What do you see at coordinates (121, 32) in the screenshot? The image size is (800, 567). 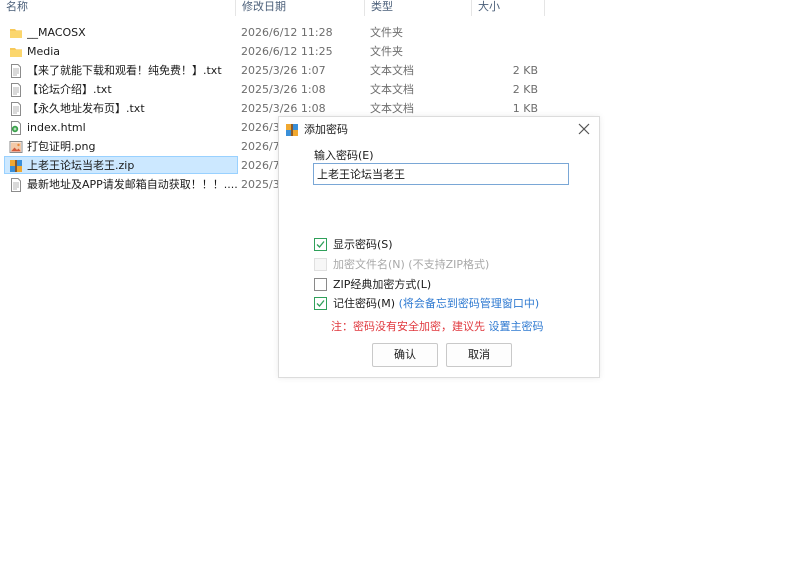 I see `file-name-cell: __MACOSX` at bounding box center [121, 32].